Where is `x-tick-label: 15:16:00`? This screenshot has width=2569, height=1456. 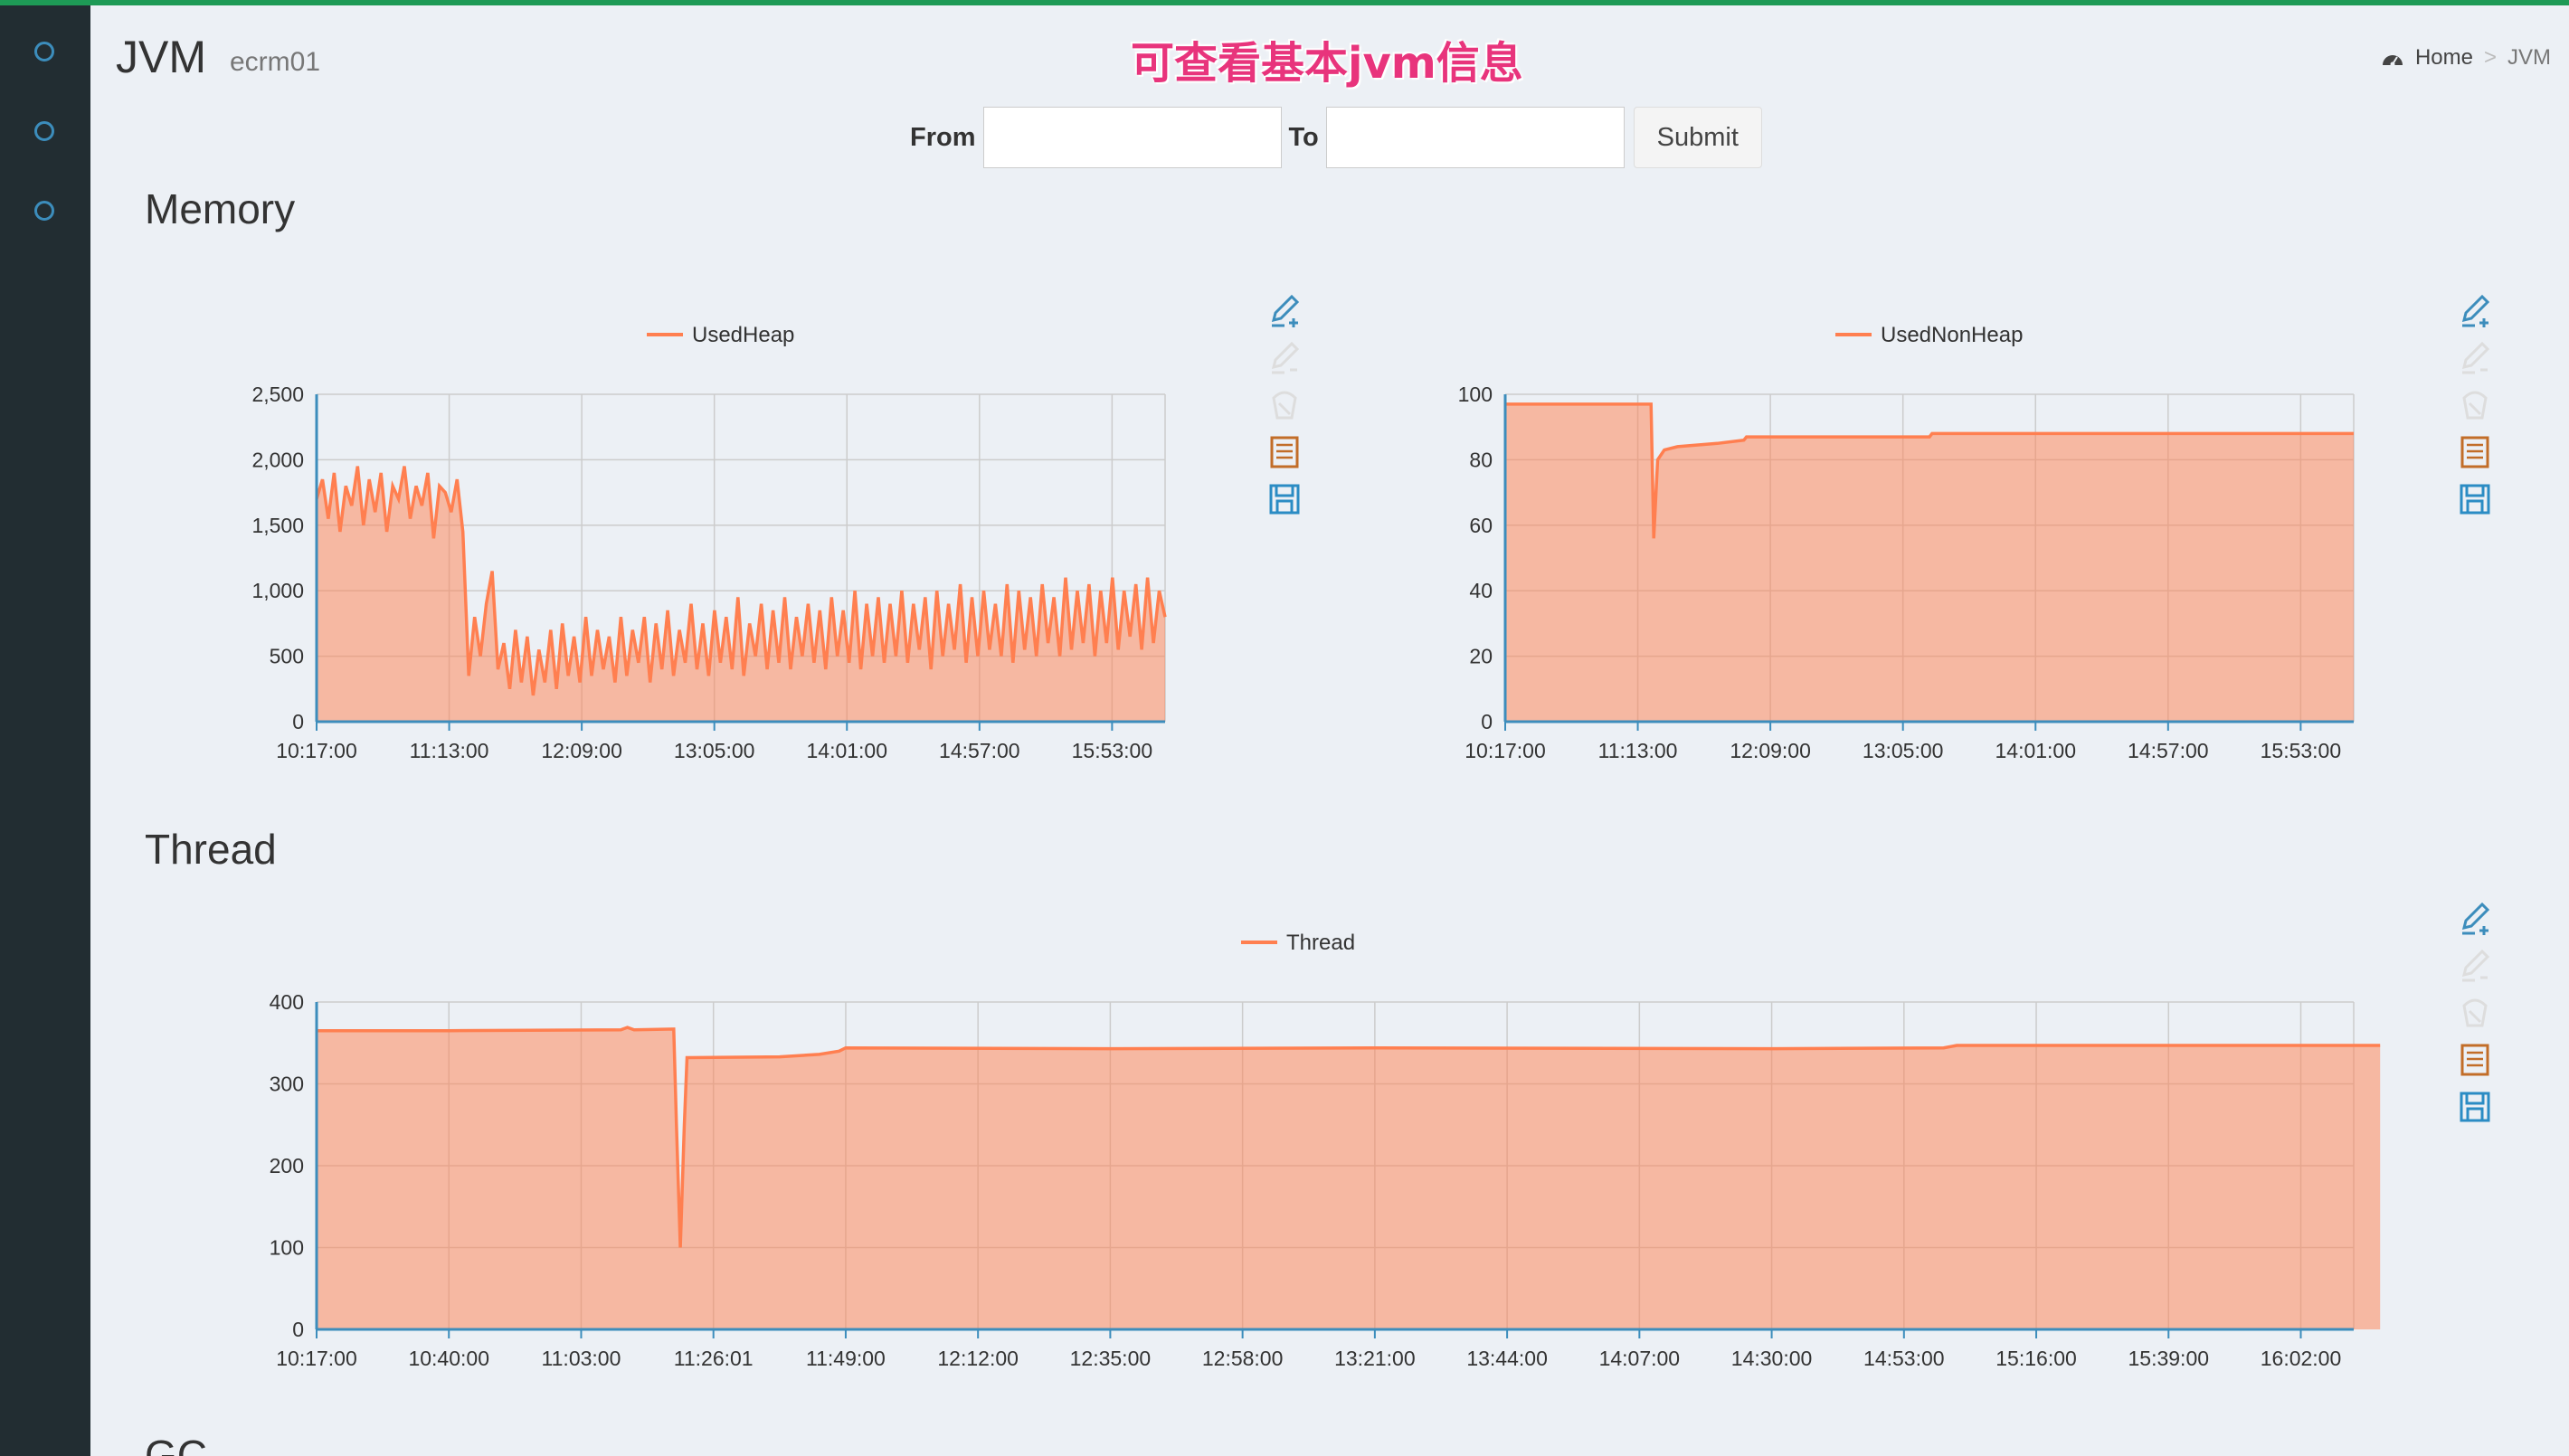
x-tick-label: 15:16:00 is located at coordinates (2036, 1358).